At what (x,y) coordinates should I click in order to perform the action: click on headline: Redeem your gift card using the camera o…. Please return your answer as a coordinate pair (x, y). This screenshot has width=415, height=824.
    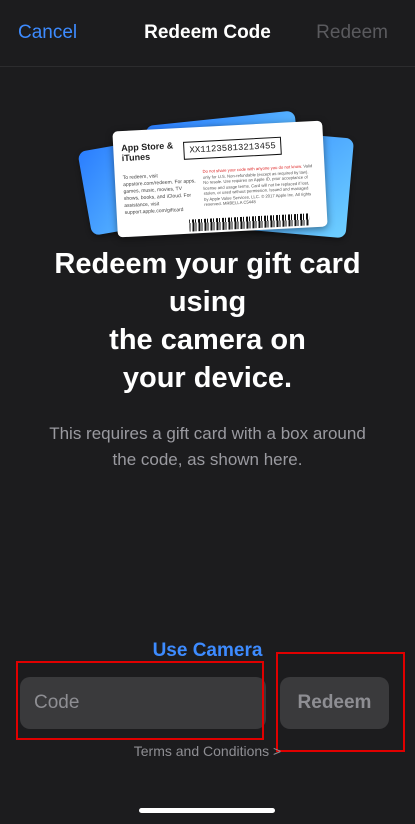
    Looking at the image, I should click on (207, 321).